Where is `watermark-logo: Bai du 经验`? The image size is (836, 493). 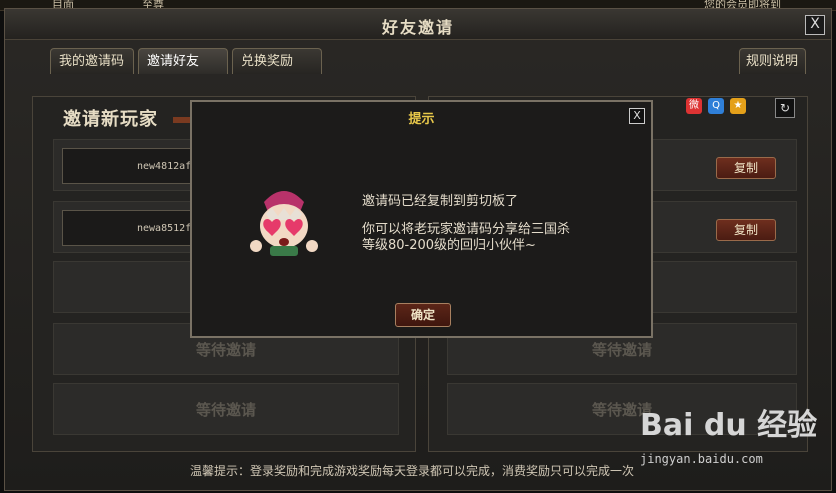 watermark-logo: Bai du 经验 is located at coordinates (729, 425).